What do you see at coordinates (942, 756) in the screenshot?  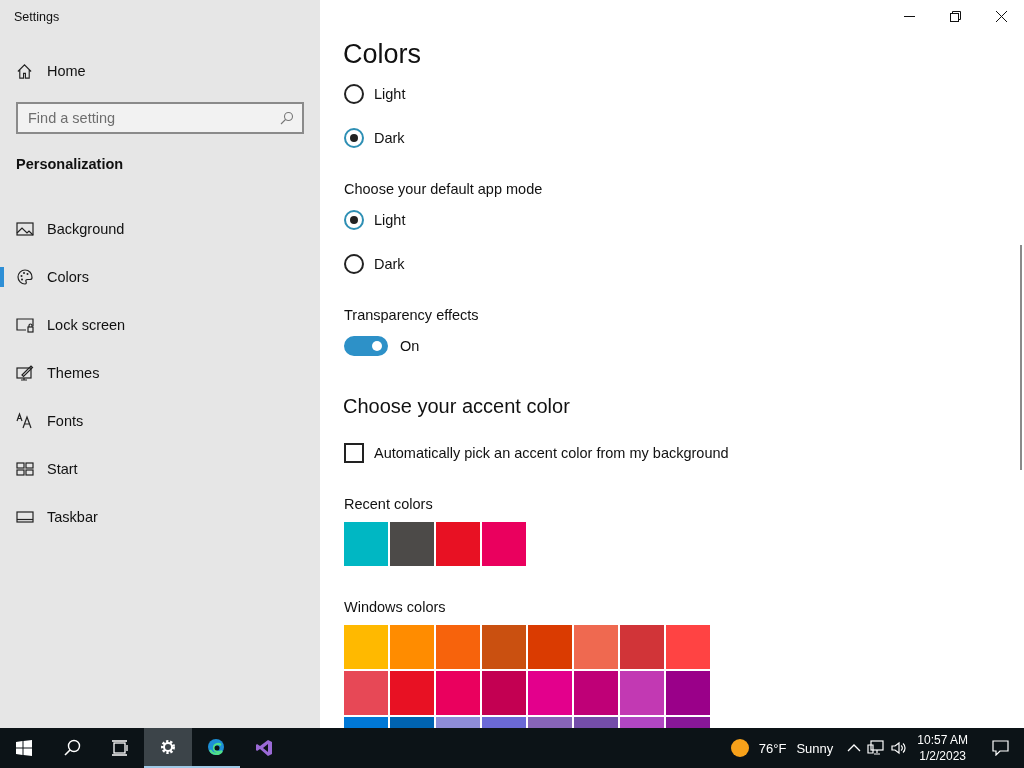 I see `date: 1/2/2023` at bounding box center [942, 756].